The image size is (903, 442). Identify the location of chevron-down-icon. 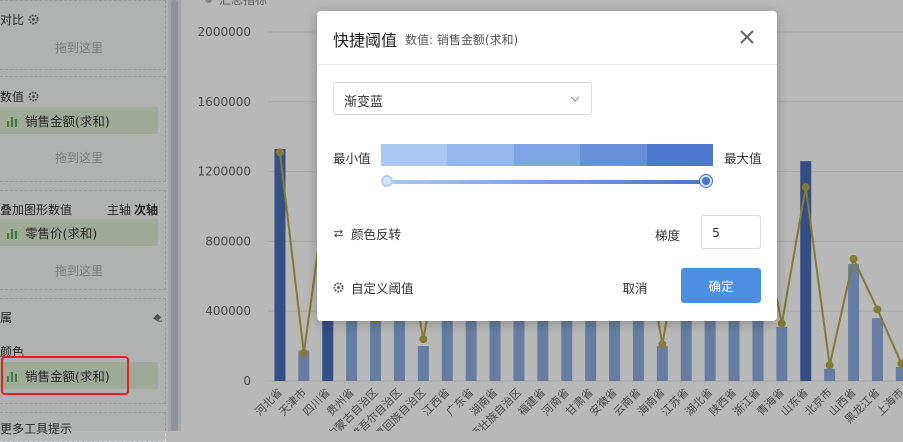
(575, 99).